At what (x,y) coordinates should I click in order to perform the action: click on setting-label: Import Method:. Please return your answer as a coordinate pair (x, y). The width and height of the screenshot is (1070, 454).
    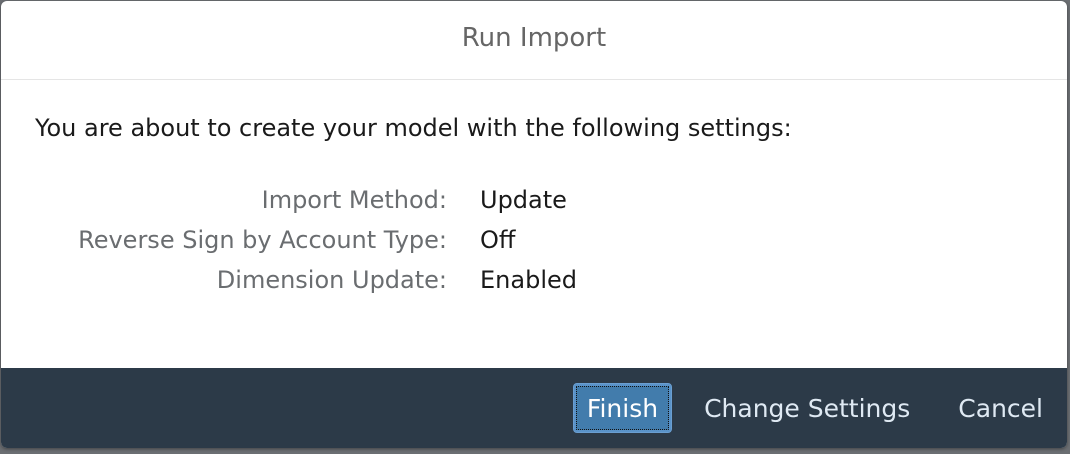
    Looking at the image, I should click on (354, 200).